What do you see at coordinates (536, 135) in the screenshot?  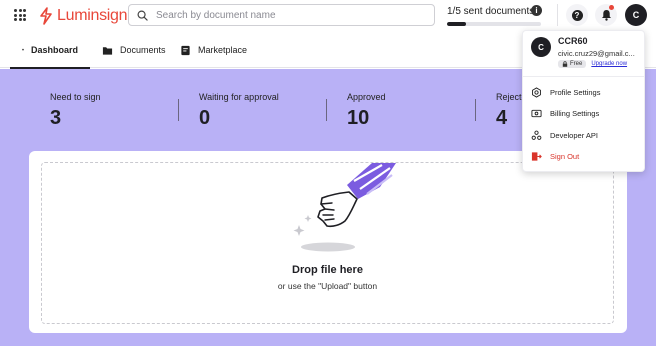 I see `api-icon` at bounding box center [536, 135].